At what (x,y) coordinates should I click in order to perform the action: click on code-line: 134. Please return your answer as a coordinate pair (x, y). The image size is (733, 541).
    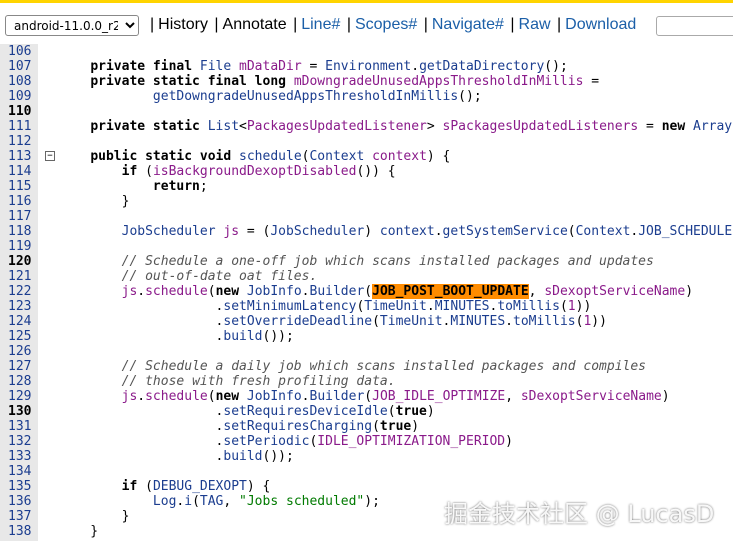
    Looking at the image, I should click on (366, 471).